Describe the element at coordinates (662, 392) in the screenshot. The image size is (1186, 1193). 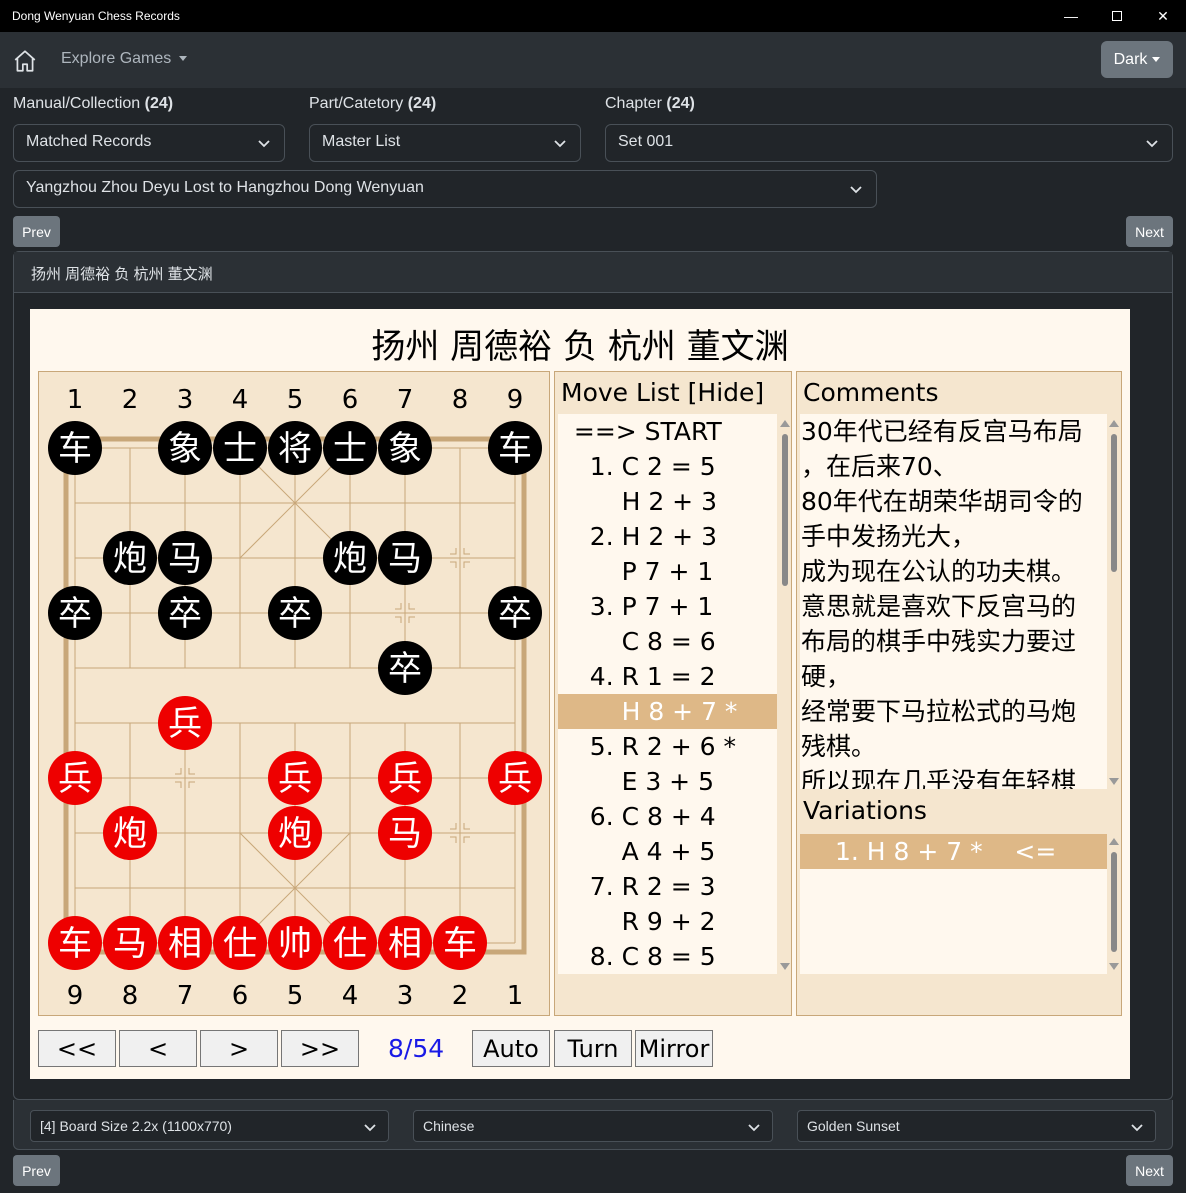
I see `move-list-header: Move List [Hide]` at that location.